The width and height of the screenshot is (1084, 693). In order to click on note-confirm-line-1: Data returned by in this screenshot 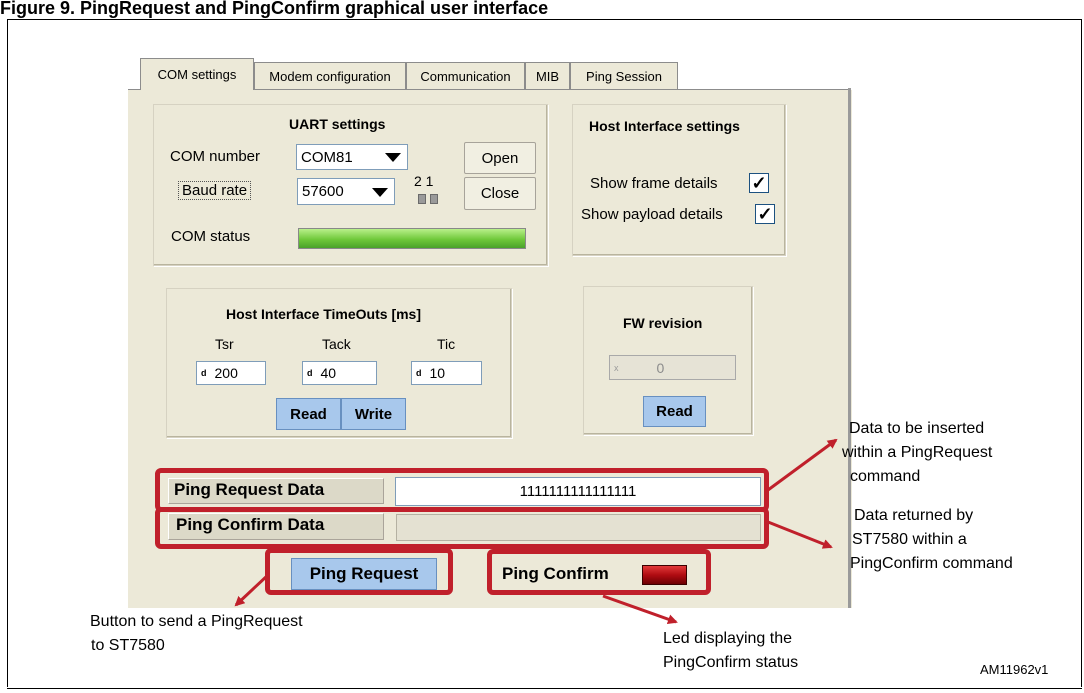, I will do `click(914, 515)`.